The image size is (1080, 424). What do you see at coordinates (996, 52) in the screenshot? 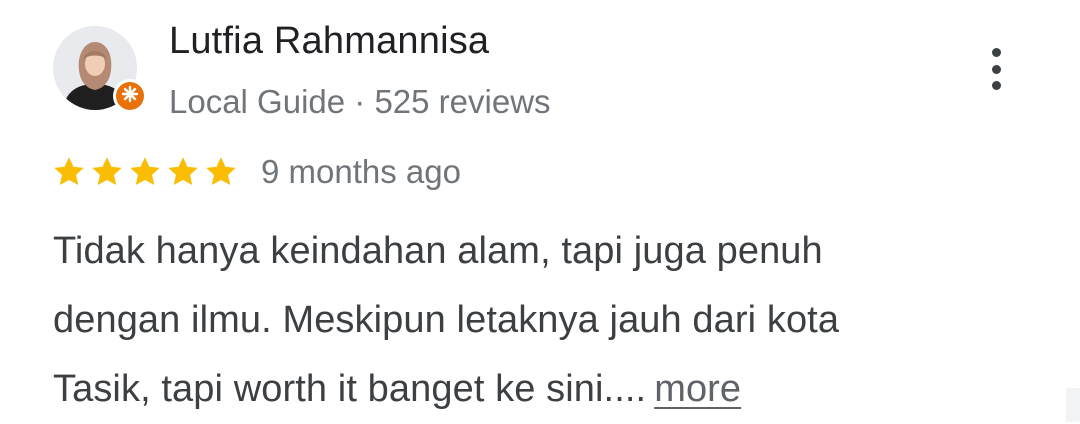
I see `more-vert-icon` at bounding box center [996, 52].